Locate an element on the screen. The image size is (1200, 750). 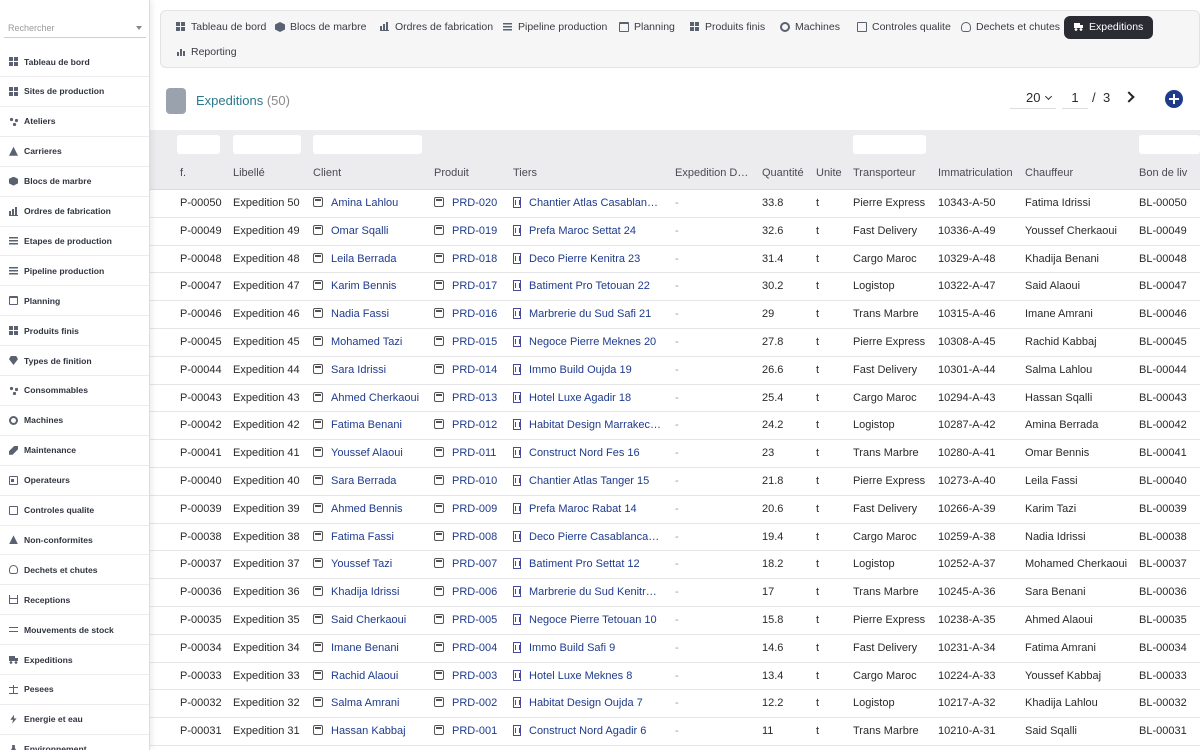
cell-client: Amina Lahlou is located at coordinates (371, 203).